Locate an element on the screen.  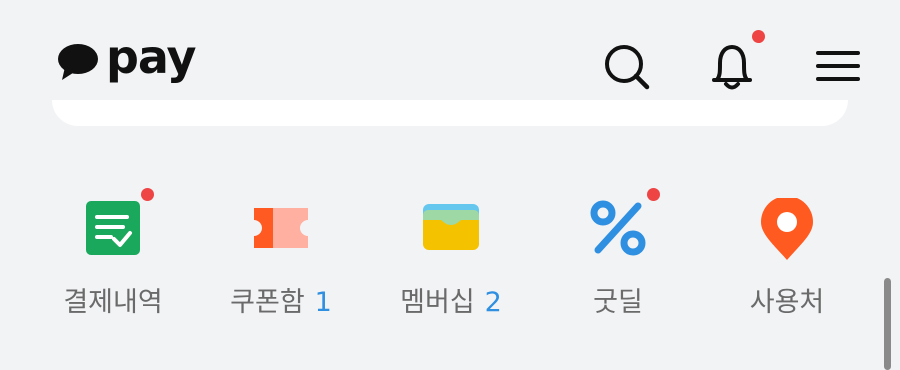
search-button is located at coordinates (626, 66).